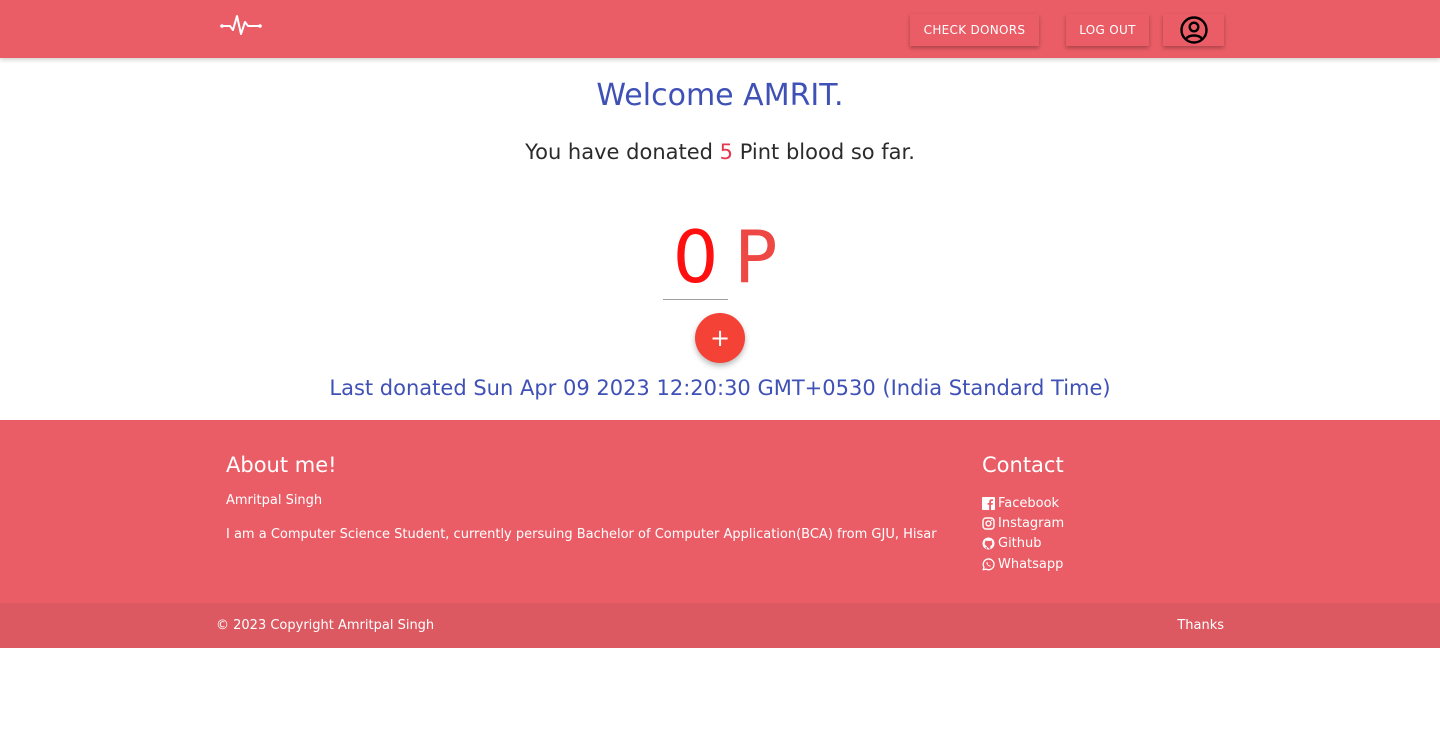 Image resolution: width=1440 pixels, height=731 pixels. I want to click on contact-link-whatsapp: Whatsapp, so click(1023, 564).